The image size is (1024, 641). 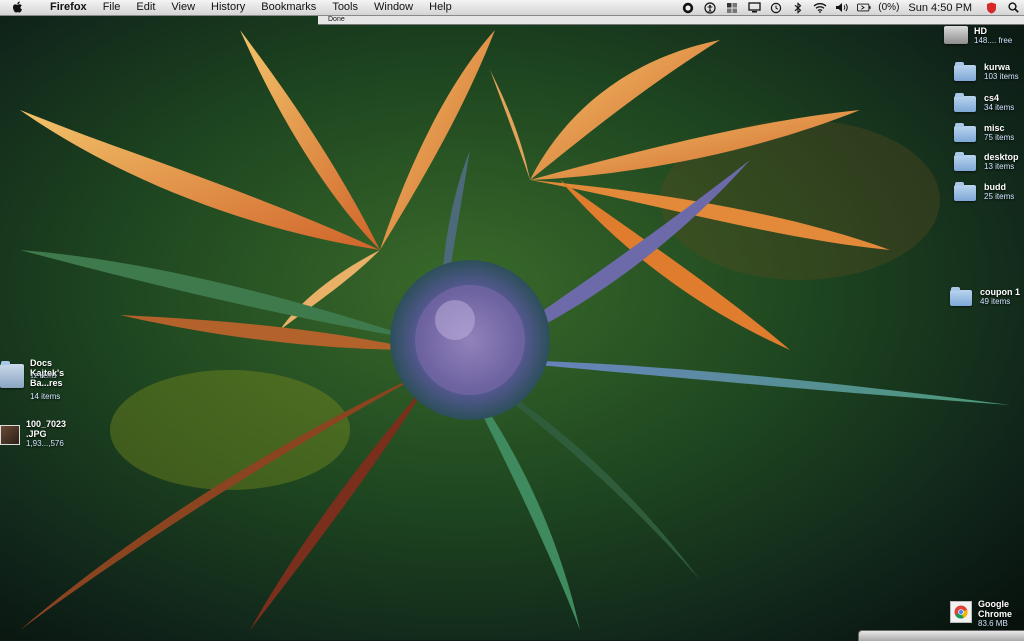 I want to click on volume-icon, so click(x=842, y=8).